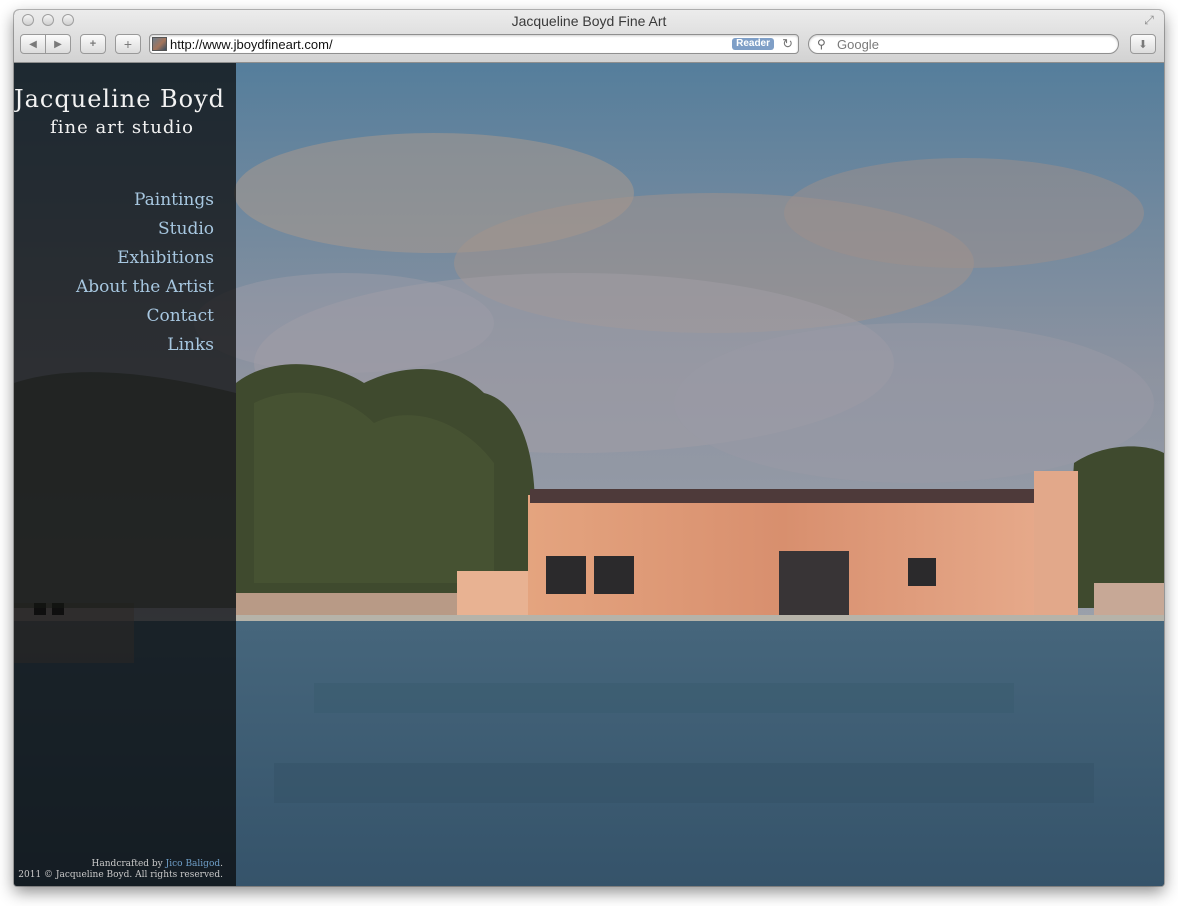 This screenshot has width=1178, height=906. Describe the element at coordinates (858, 44) in the screenshot. I see `search-placeholder: Google` at that location.